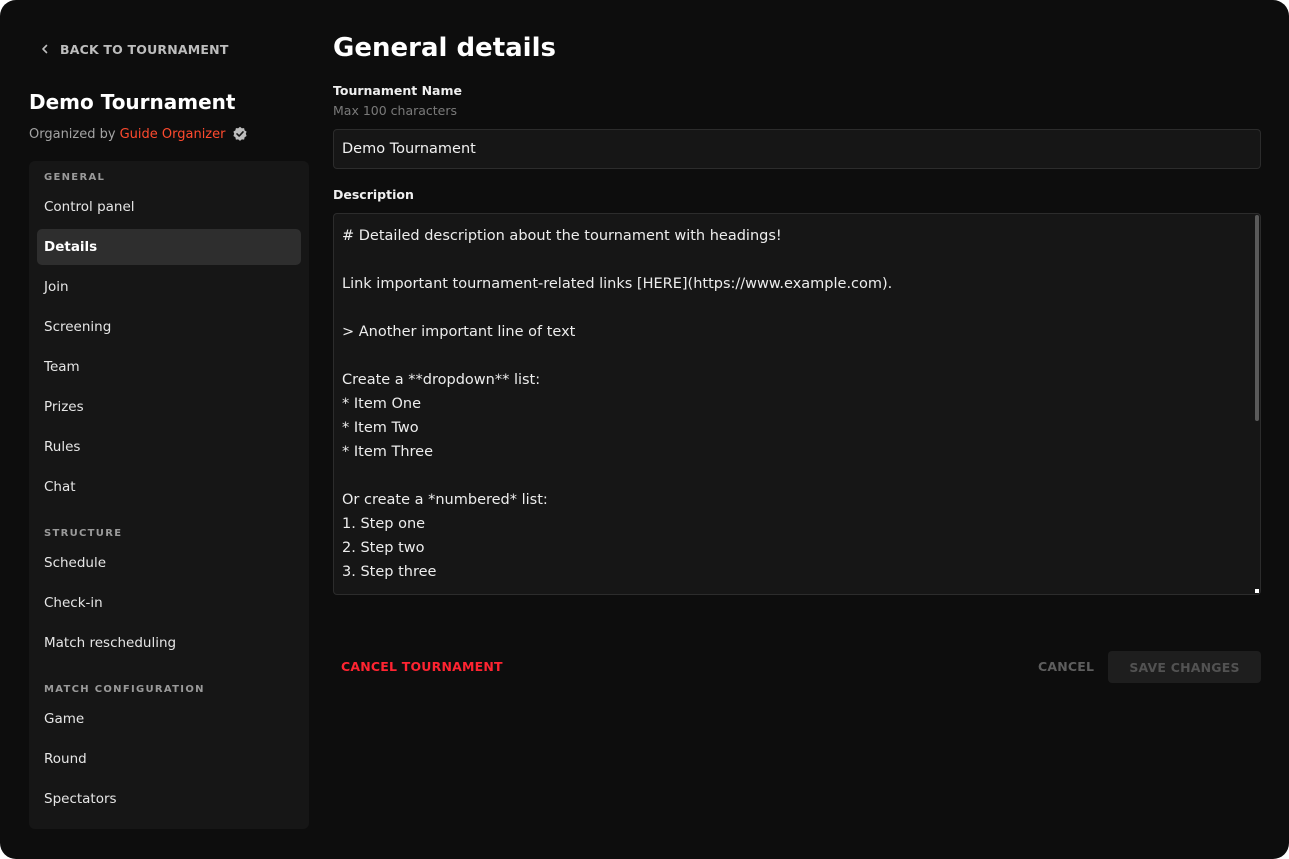  Describe the element at coordinates (169, 247) in the screenshot. I see `sidebar-item-details: Details` at that location.